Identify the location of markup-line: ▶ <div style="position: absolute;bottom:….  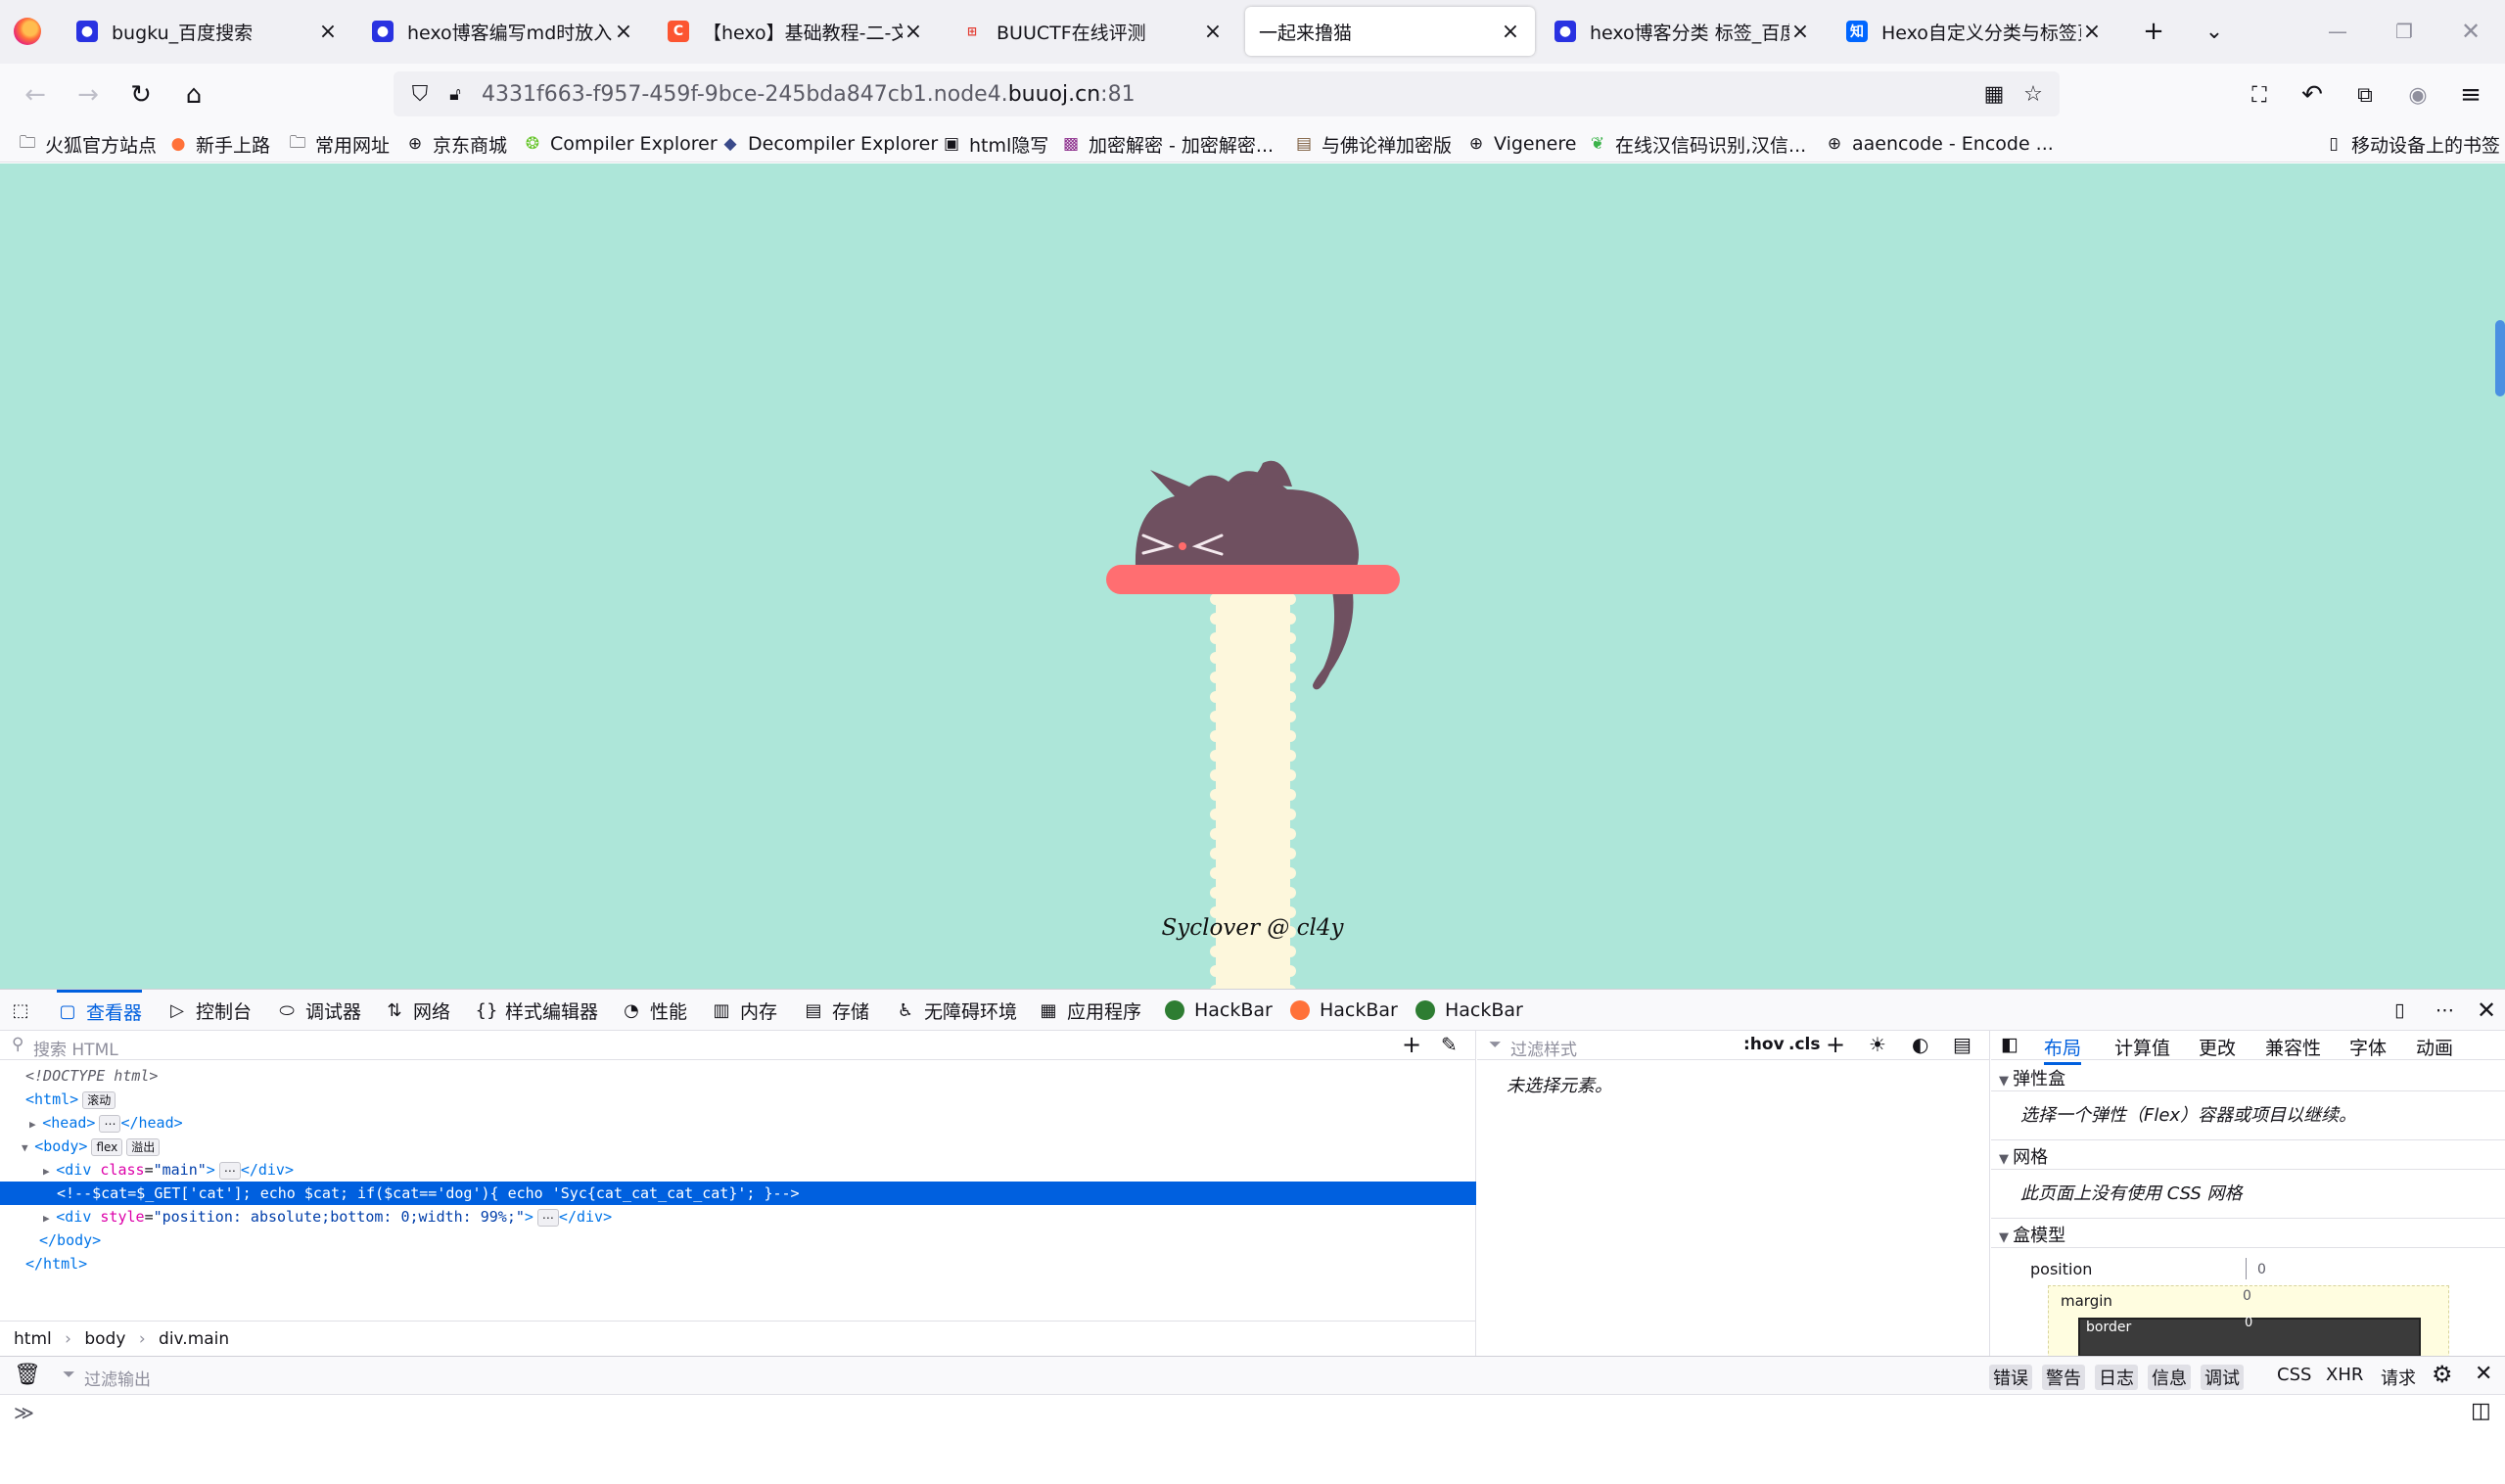
(738, 1217).